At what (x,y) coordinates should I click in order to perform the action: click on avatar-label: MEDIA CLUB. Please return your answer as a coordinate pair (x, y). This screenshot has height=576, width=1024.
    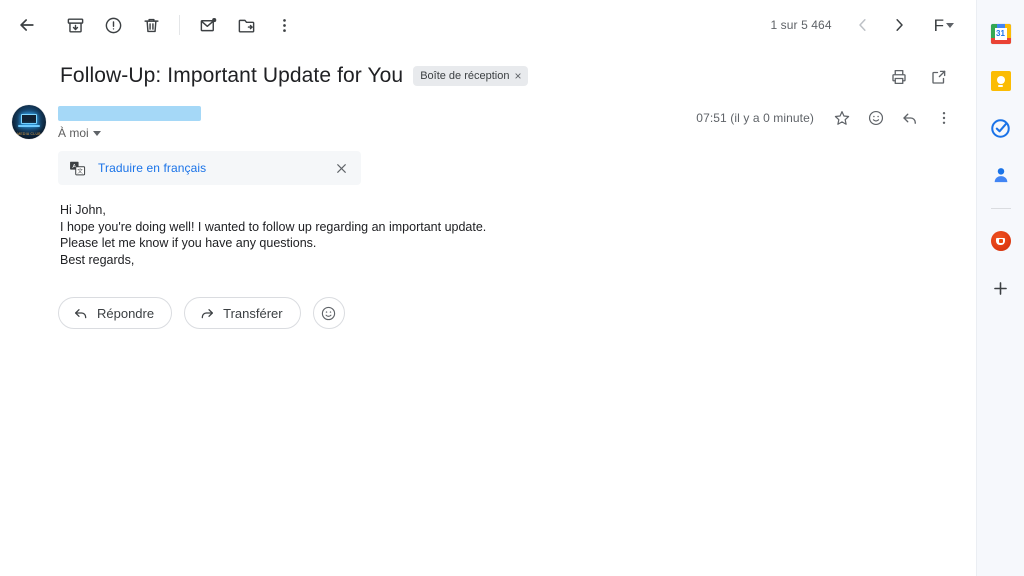
    Looking at the image, I should click on (29, 134).